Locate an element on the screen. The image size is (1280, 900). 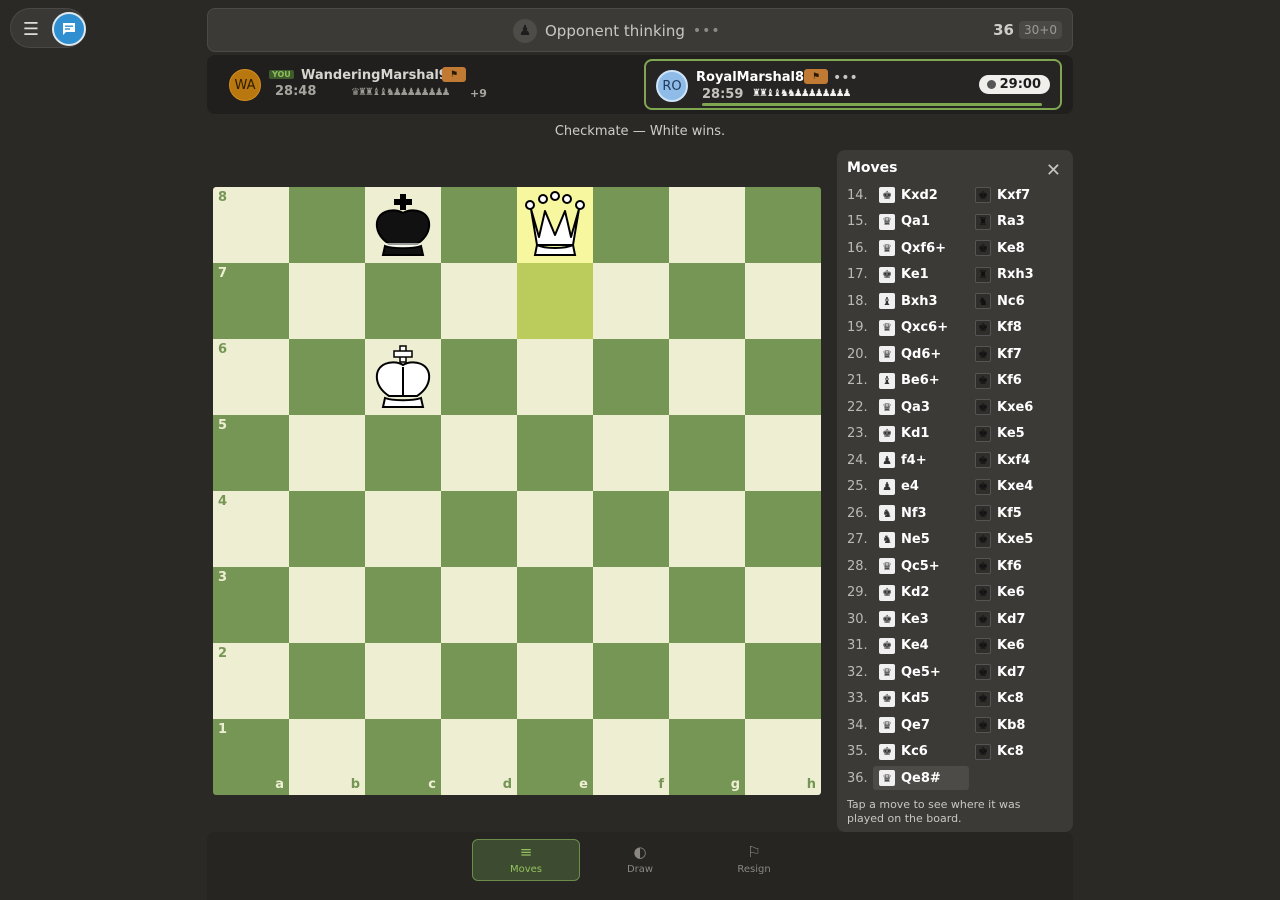
white-move: ♞ Ne5 is located at coordinates (921, 540).